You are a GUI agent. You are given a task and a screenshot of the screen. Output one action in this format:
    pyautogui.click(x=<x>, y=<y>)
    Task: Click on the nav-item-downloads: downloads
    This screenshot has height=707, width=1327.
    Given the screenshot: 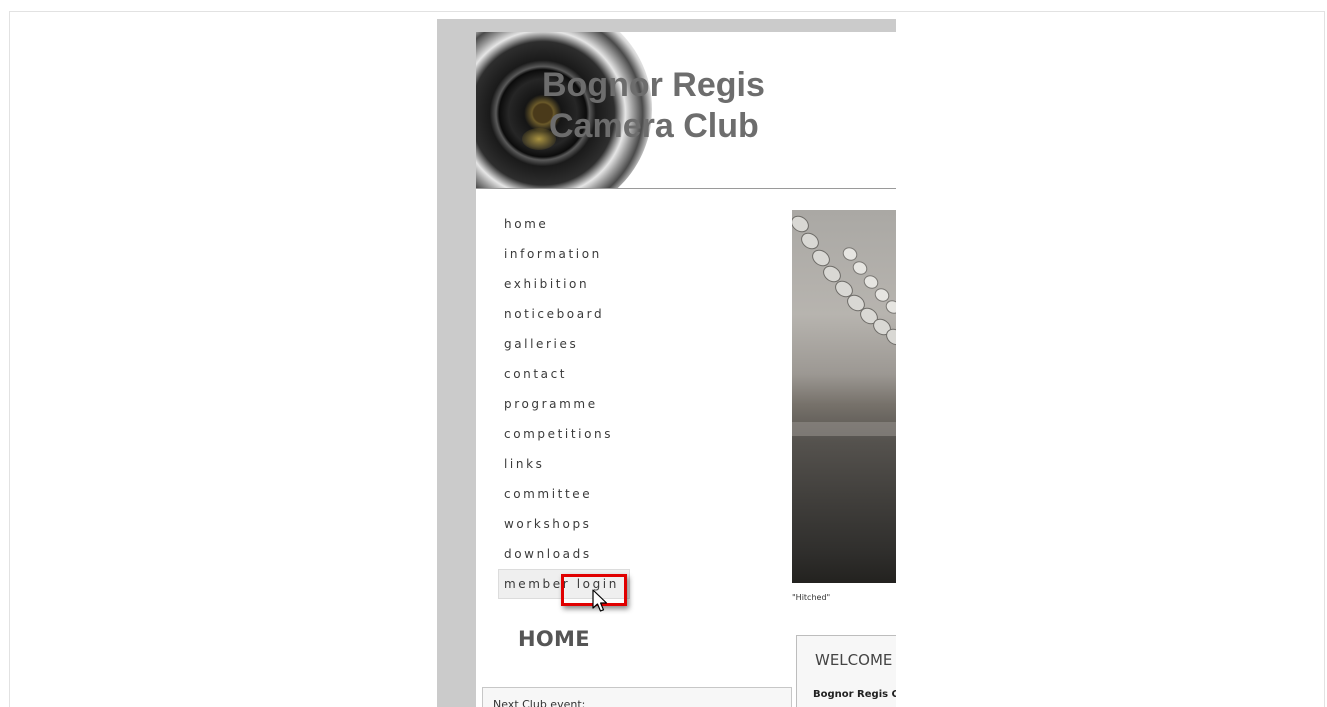 What is the action you would take?
    pyautogui.click(x=629, y=554)
    